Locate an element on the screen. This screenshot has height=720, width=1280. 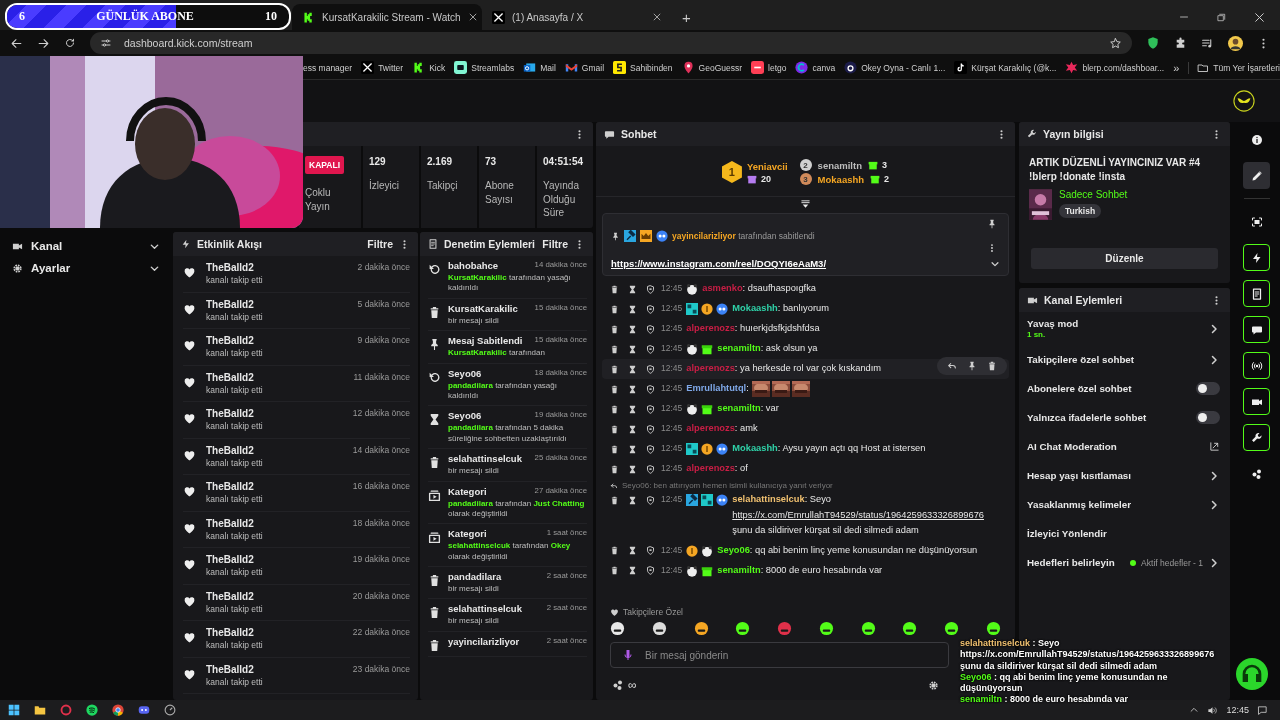
media-queue-icon is located at coordinates (1207, 43).